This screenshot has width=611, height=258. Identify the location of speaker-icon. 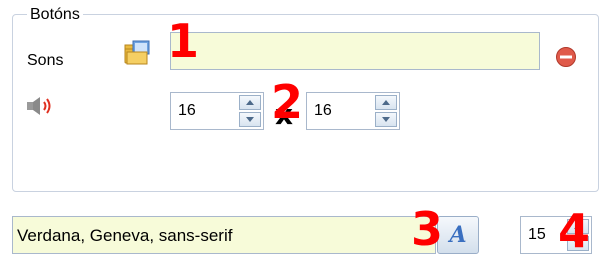
(43, 106).